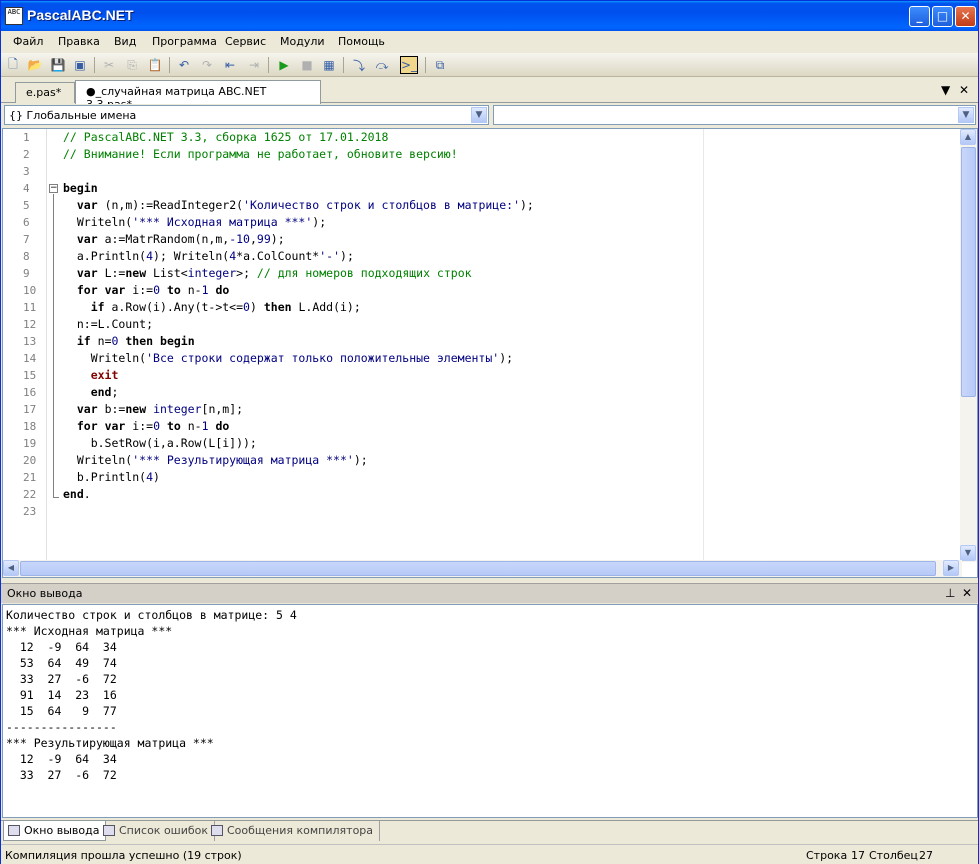 Image resolution: width=979 pixels, height=864 pixels. Describe the element at coordinates (300, 830) in the screenshot. I see `tab-label: Сообщения компилятора` at that location.